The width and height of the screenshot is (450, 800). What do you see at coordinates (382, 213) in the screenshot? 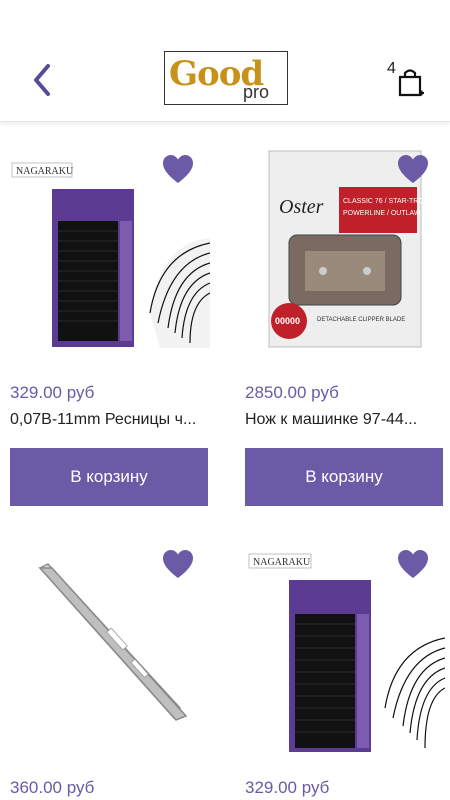
I see `svg-text: POWERLINE / OUTLAW` at bounding box center [382, 213].